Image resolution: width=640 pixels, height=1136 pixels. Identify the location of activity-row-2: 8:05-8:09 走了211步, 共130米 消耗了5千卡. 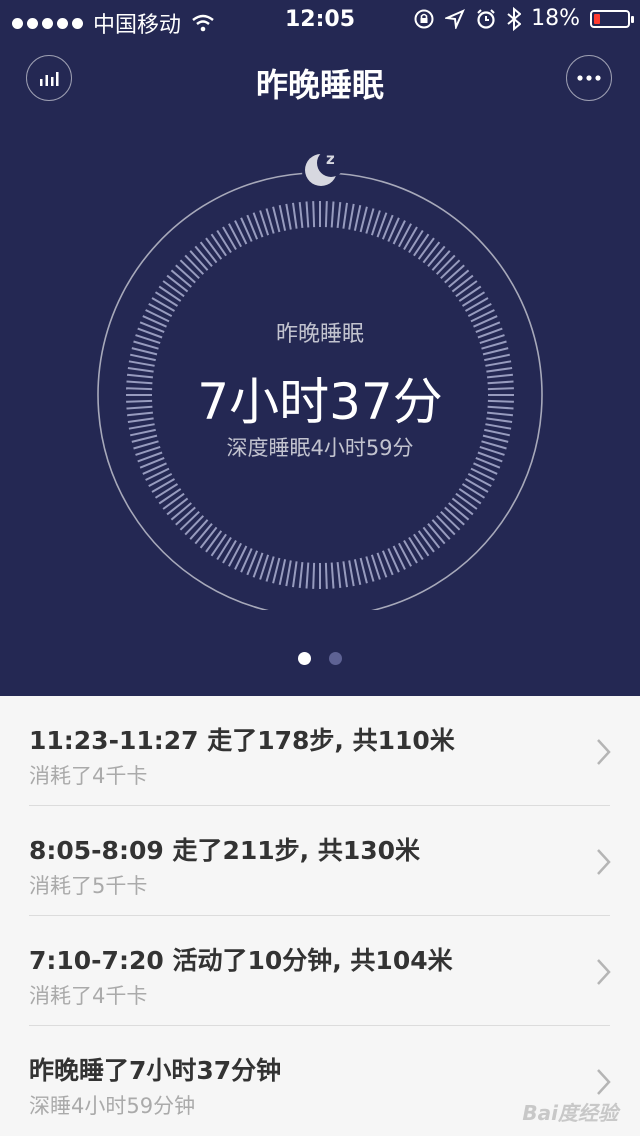
(320, 861).